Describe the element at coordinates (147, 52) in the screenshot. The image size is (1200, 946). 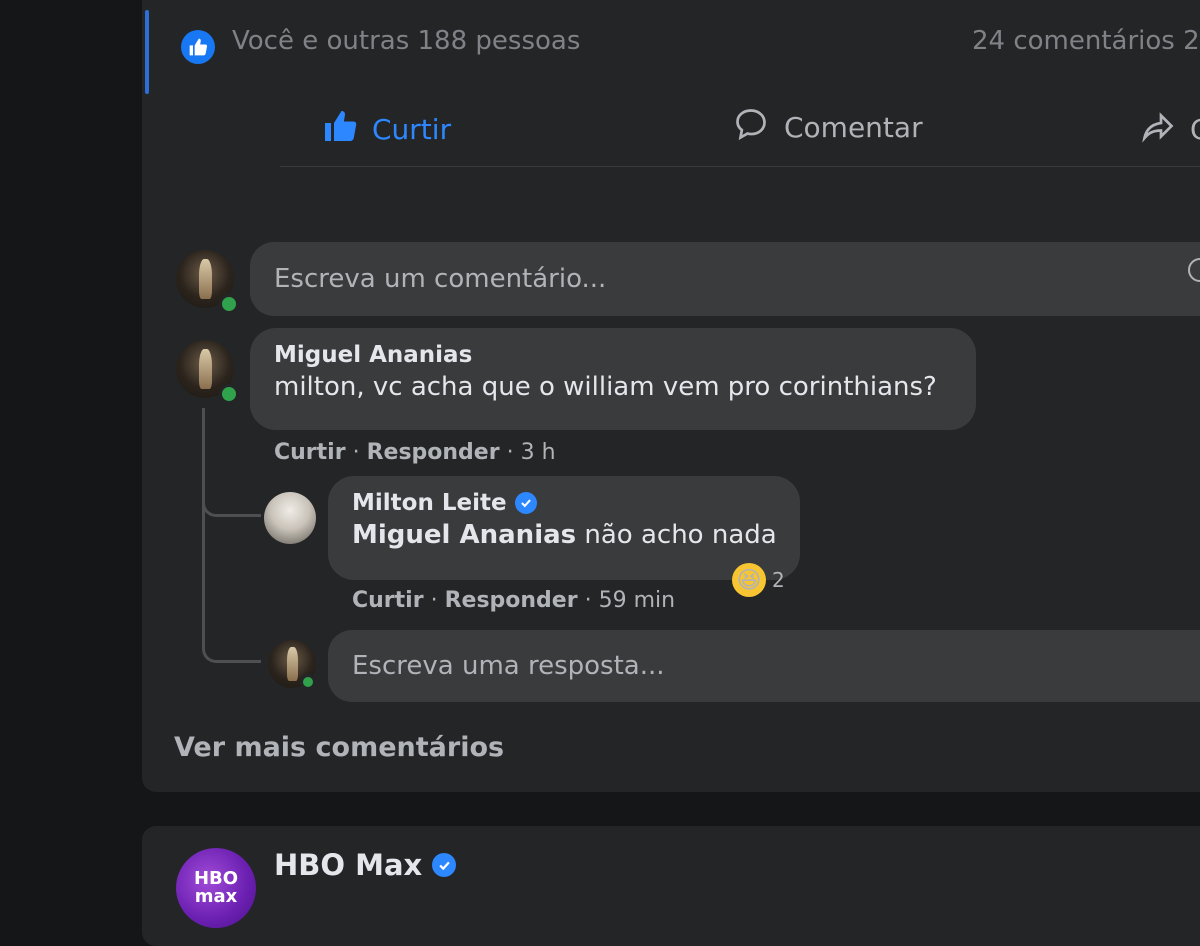
I see `post-accent-bar` at that location.